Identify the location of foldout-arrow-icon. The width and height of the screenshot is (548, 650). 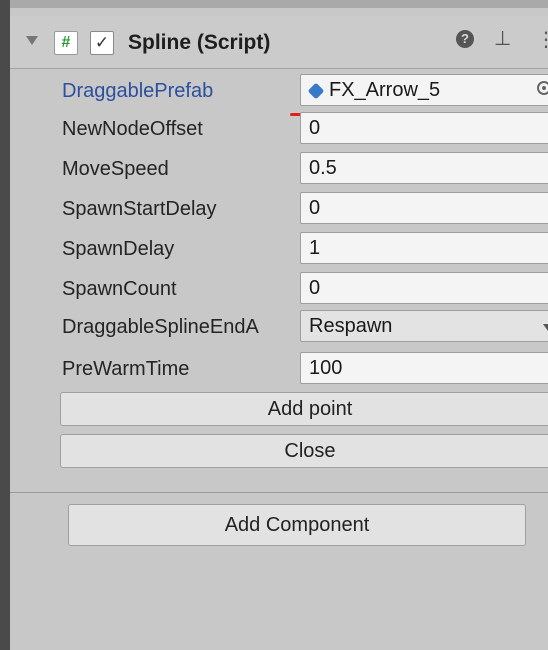
(32, 40).